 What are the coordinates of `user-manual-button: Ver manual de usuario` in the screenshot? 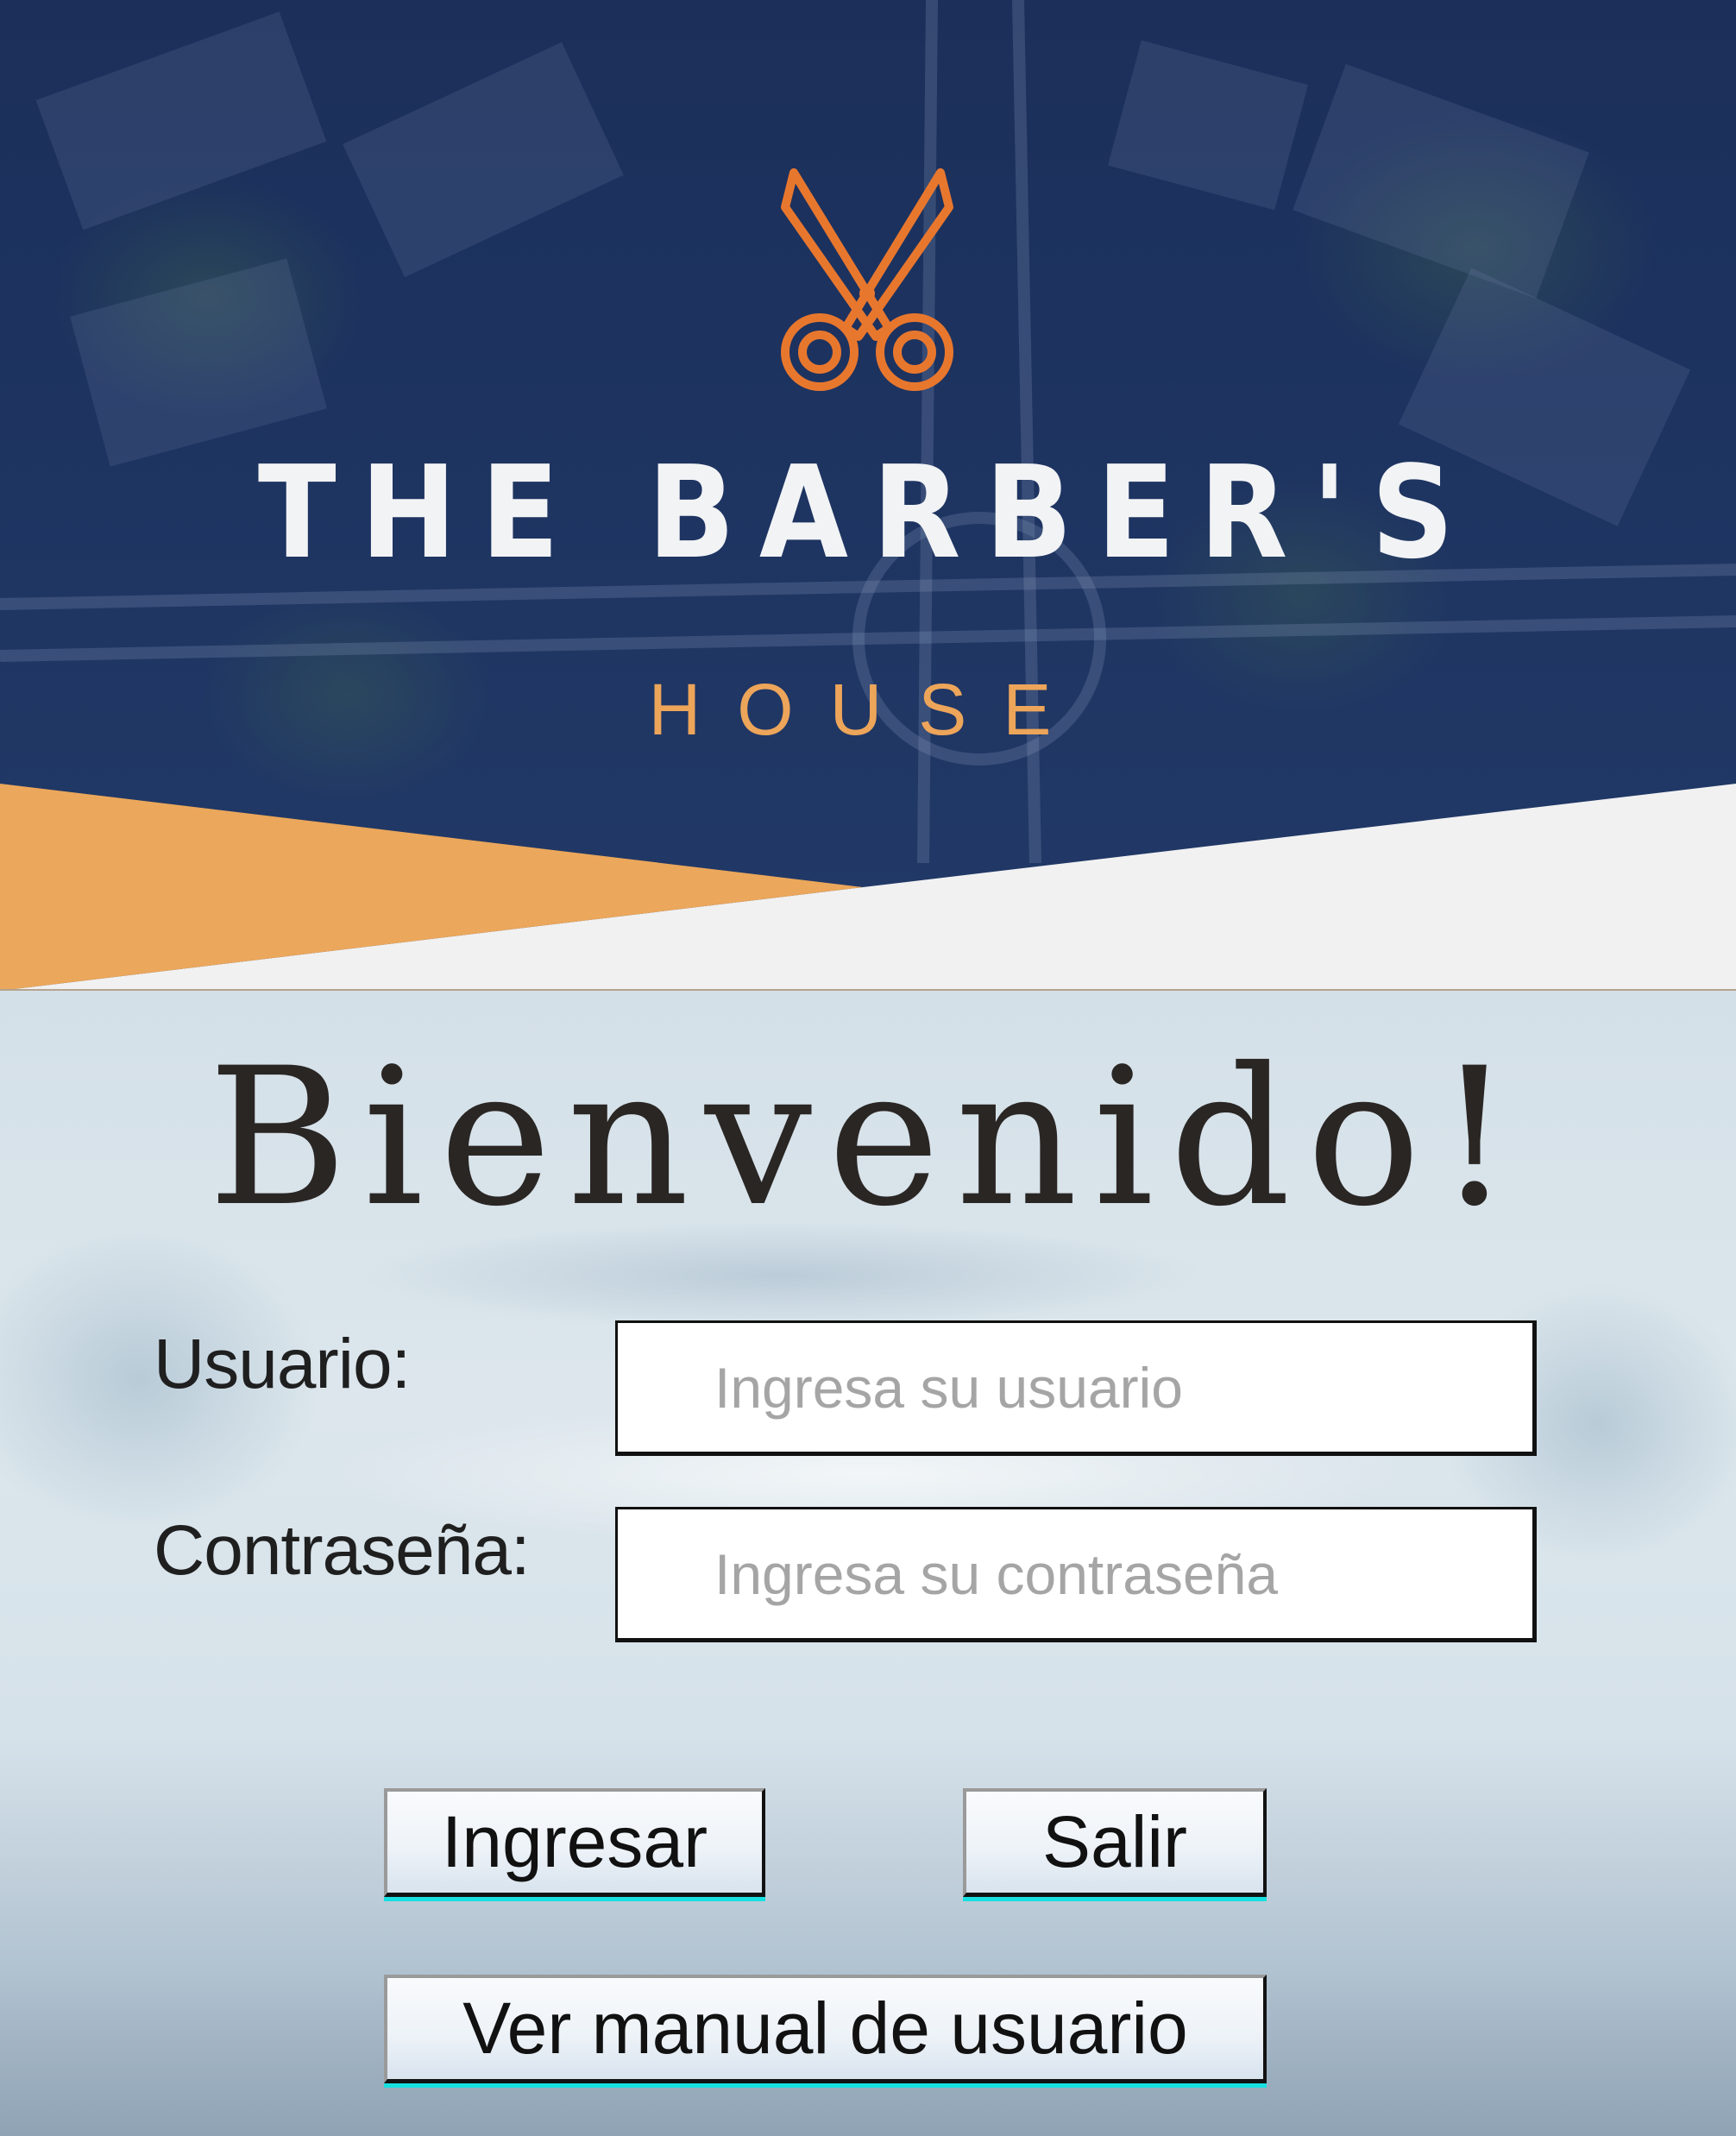 It's located at (825, 2029).